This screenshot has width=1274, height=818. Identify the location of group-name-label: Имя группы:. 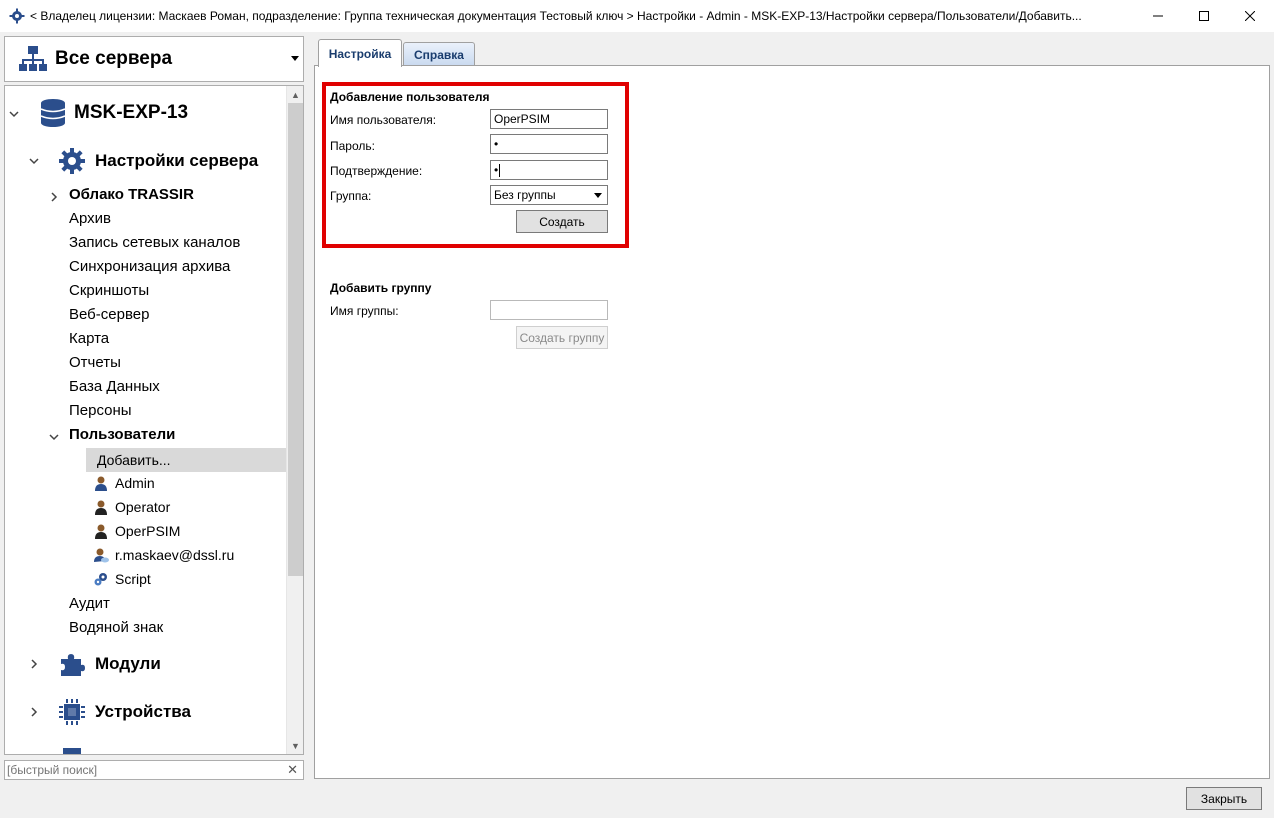
(364, 311).